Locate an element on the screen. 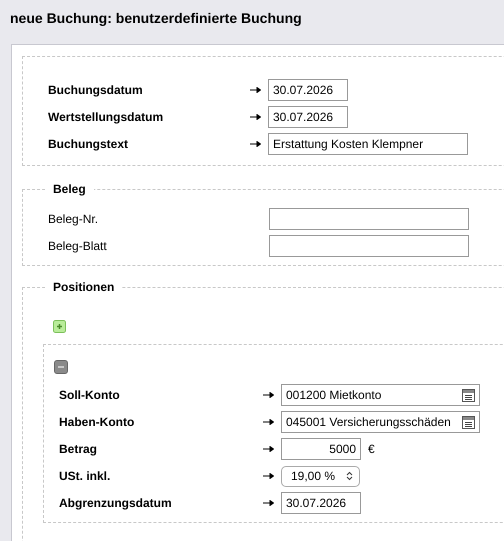 This screenshot has height=541, width=504. currency-unit: € is located at coordinates (371, 449).